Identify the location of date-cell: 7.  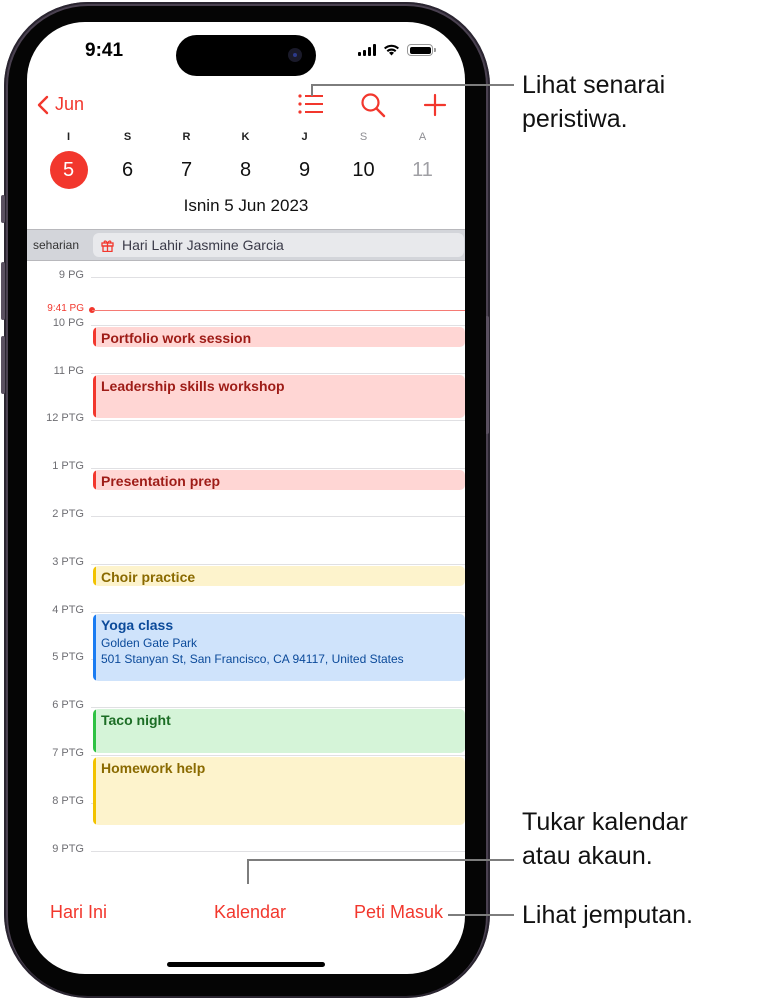
(186, 170).